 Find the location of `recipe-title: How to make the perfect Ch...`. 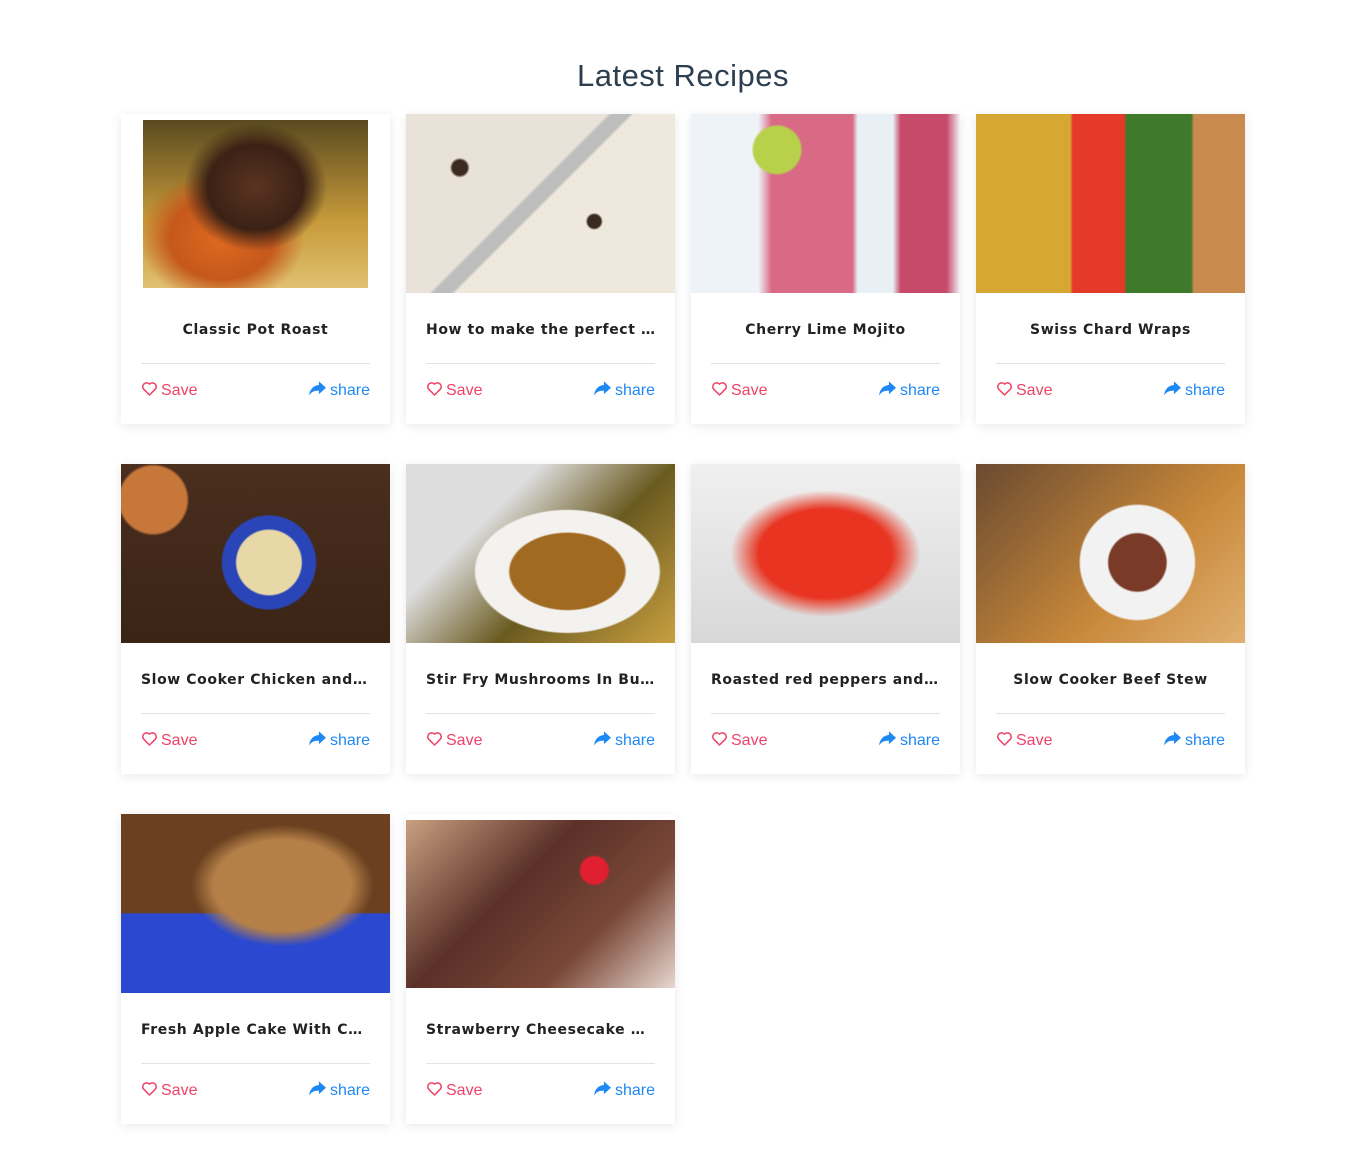

recipe-title: How to make the perfect Ch... is located at coordinates (540, 330).